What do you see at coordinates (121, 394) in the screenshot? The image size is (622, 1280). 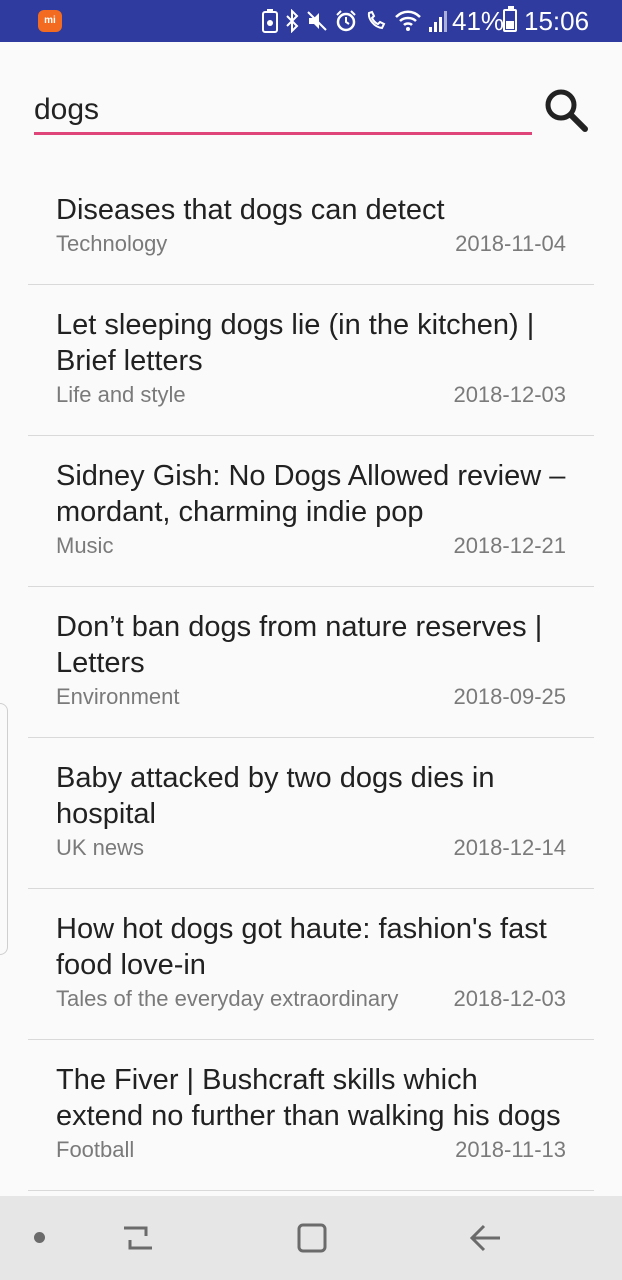 I see `article-section: Life and style` at bounding box center [121, 394].